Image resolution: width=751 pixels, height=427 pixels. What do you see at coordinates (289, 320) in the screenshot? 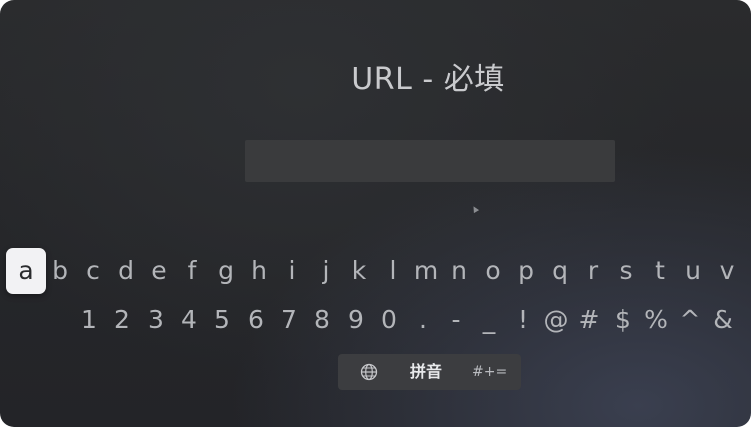
I see `key-7: 7` at bounding box center [289, 320].